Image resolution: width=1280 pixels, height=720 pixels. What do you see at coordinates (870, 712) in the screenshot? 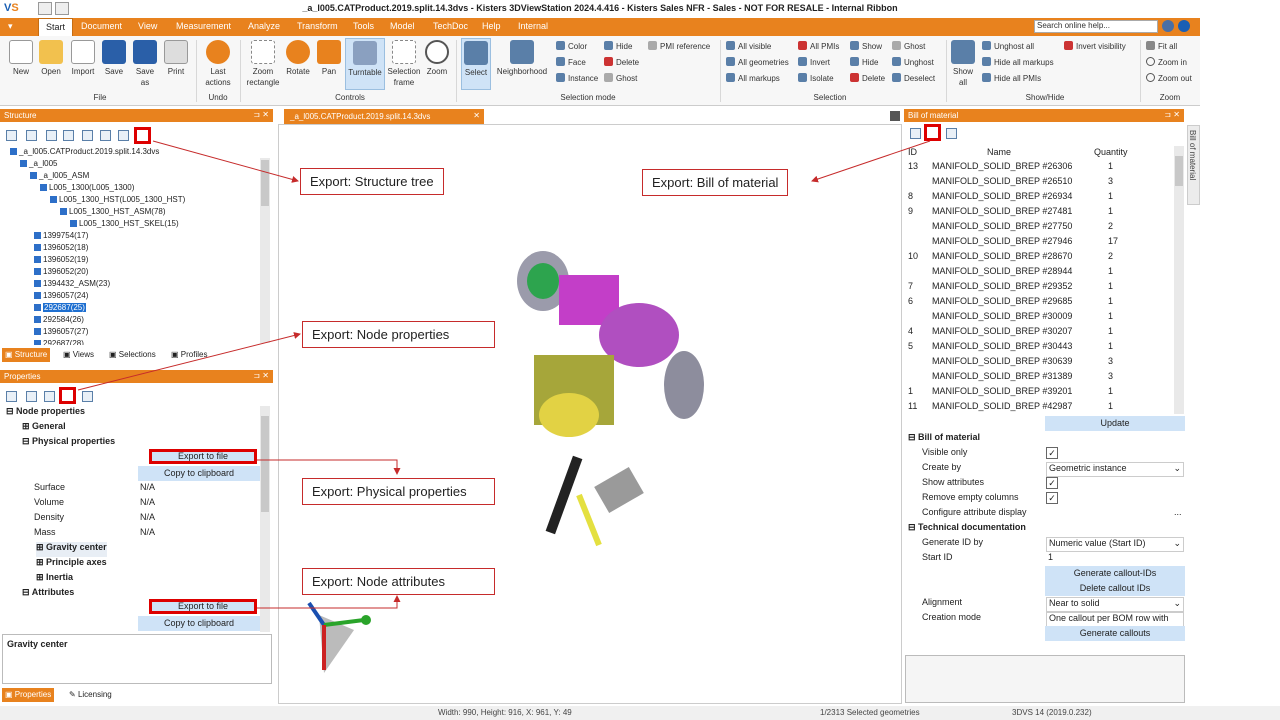
I see `status-selection: 1/2313 Selected geometries` at bounding box center [870, 712].